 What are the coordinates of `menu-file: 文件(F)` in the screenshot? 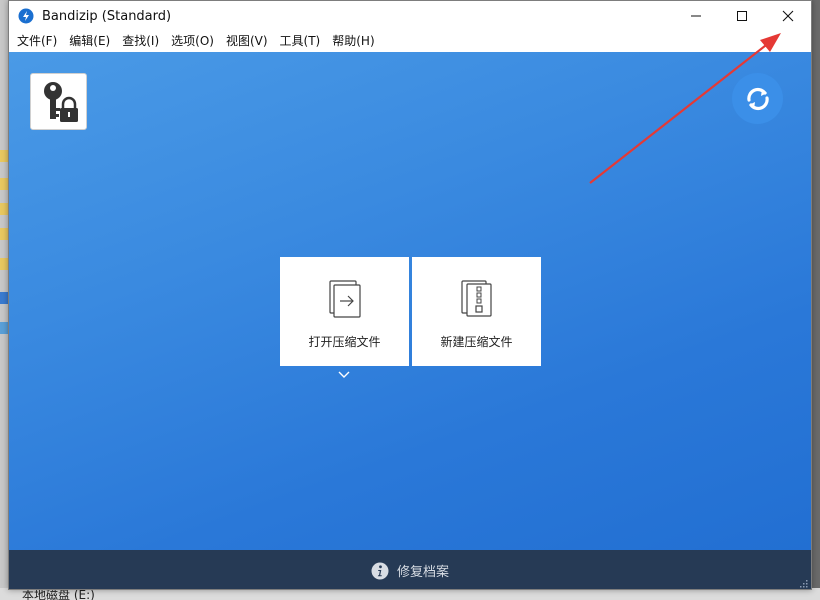 It's located at (37, 41).